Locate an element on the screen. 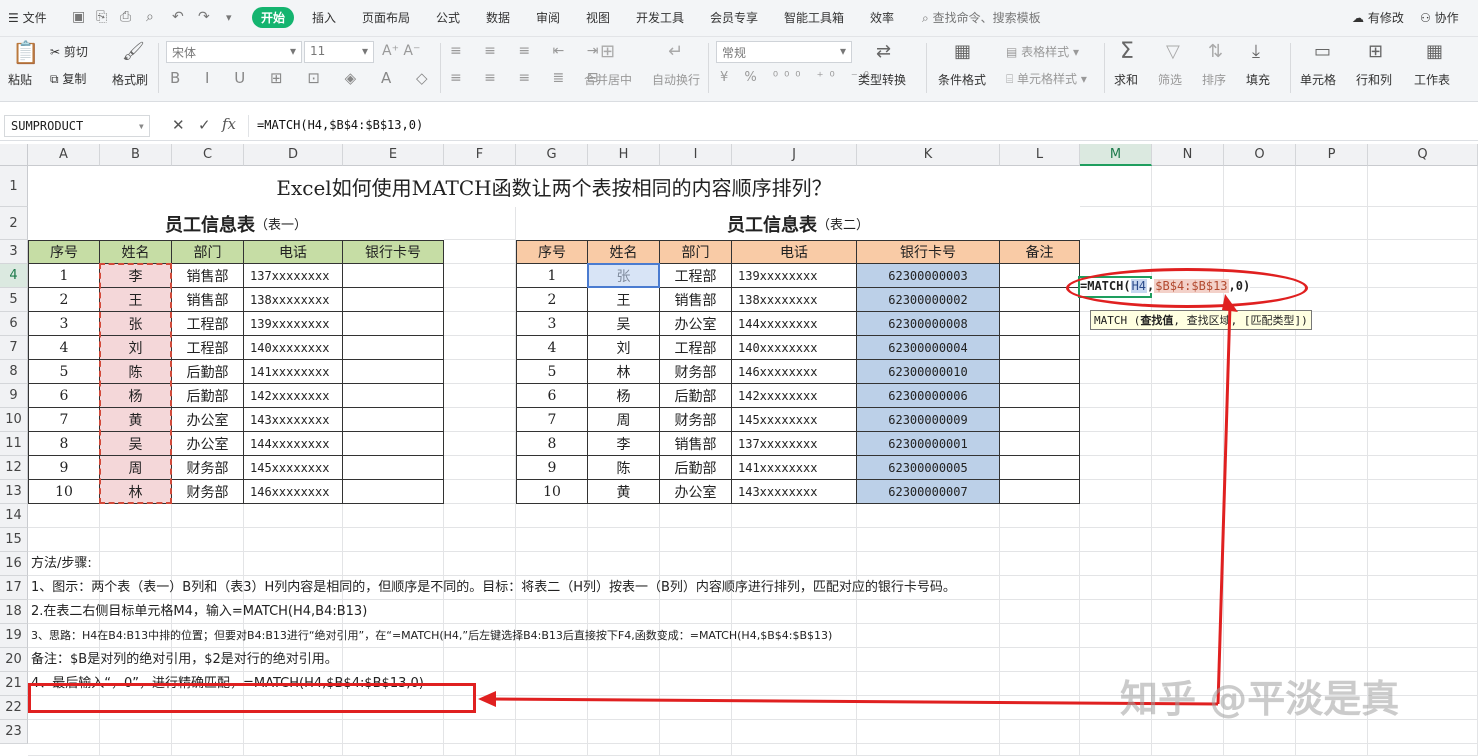 Image resolution: width=1478 pixels, height=756 pixels. arrow-head-left is located at coordinates (487, 699).